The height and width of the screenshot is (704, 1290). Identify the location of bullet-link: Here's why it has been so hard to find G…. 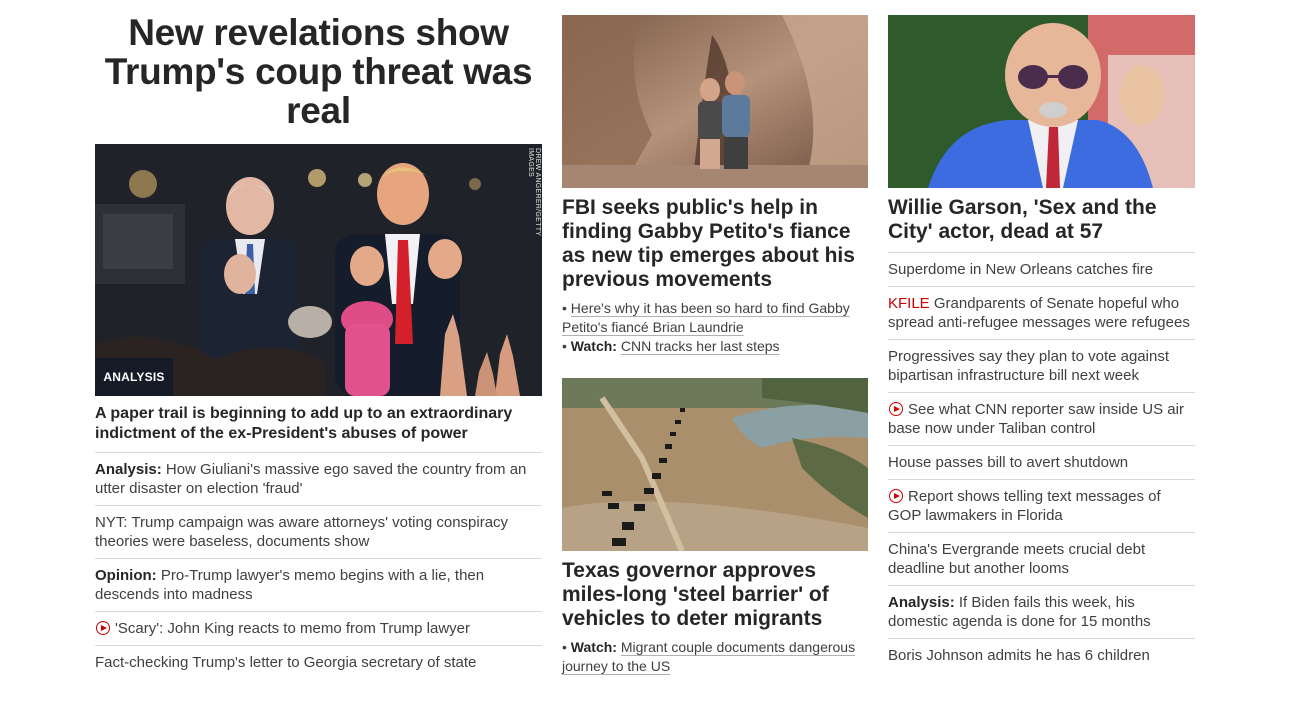
(706, 317).